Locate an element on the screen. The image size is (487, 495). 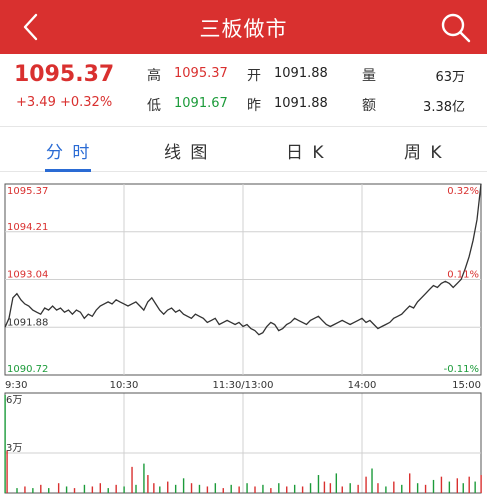
y-tick-label-right: 0.11% is located at coordinates (463, 275).